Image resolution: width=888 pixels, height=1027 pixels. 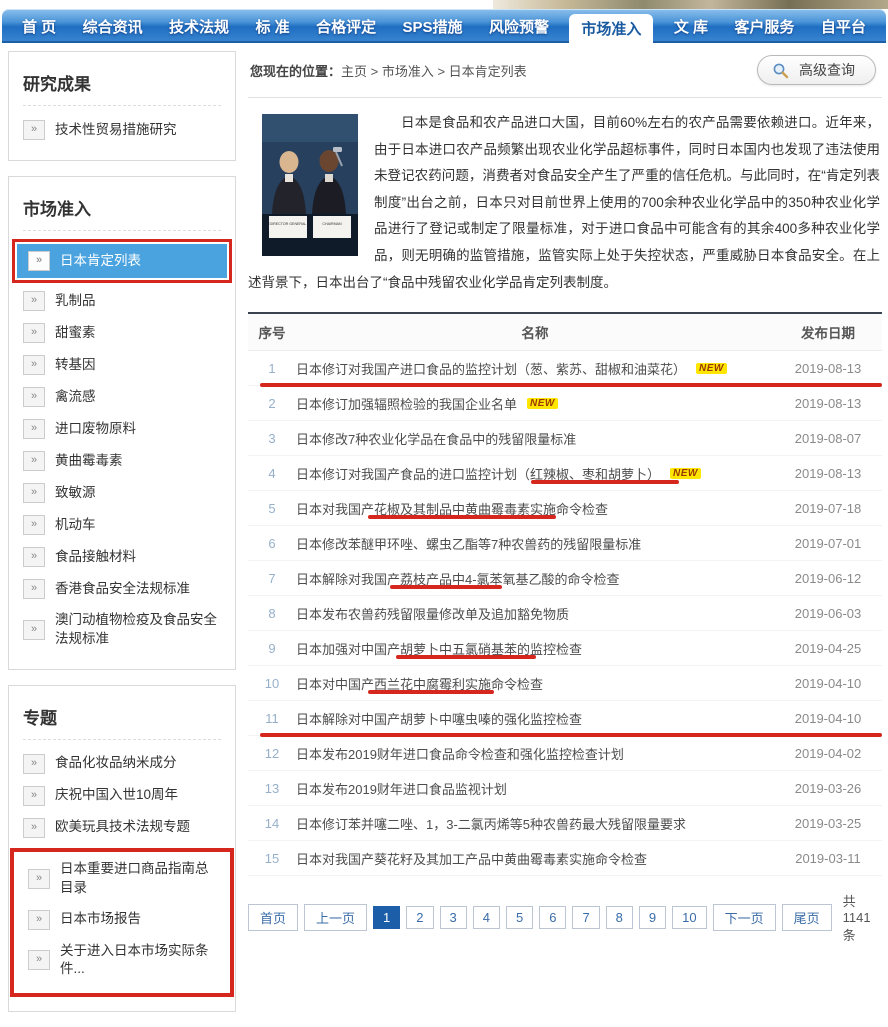 What do you see at coordinates (611, 28) in the screenshot?
I see `nav-item-7: 市场准入` at bounding box center [611, 28].